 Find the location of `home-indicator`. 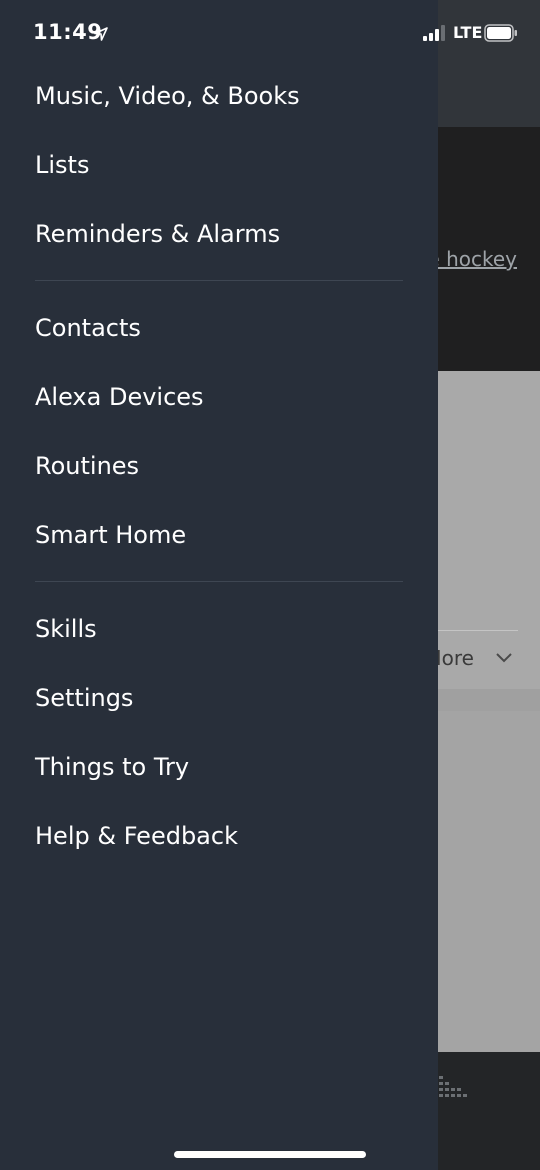

home-indicator is located at coordinates (270, 1154).